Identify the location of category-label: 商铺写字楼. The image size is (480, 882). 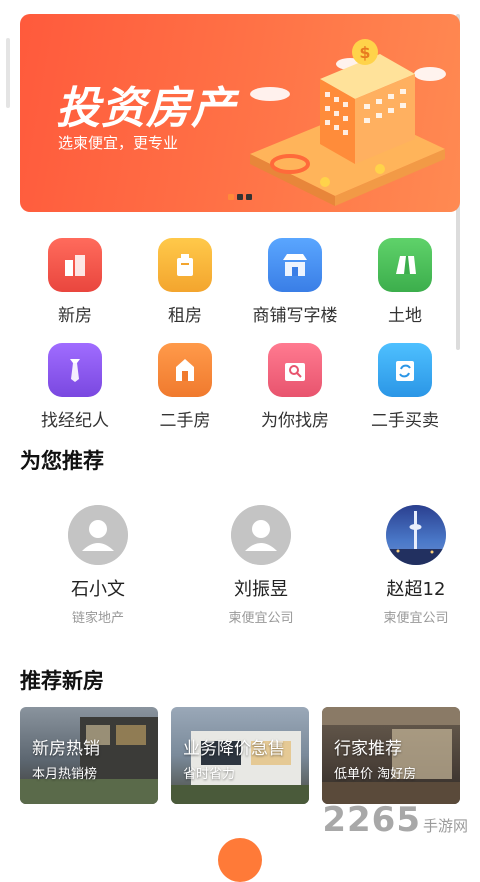
(295, 316).